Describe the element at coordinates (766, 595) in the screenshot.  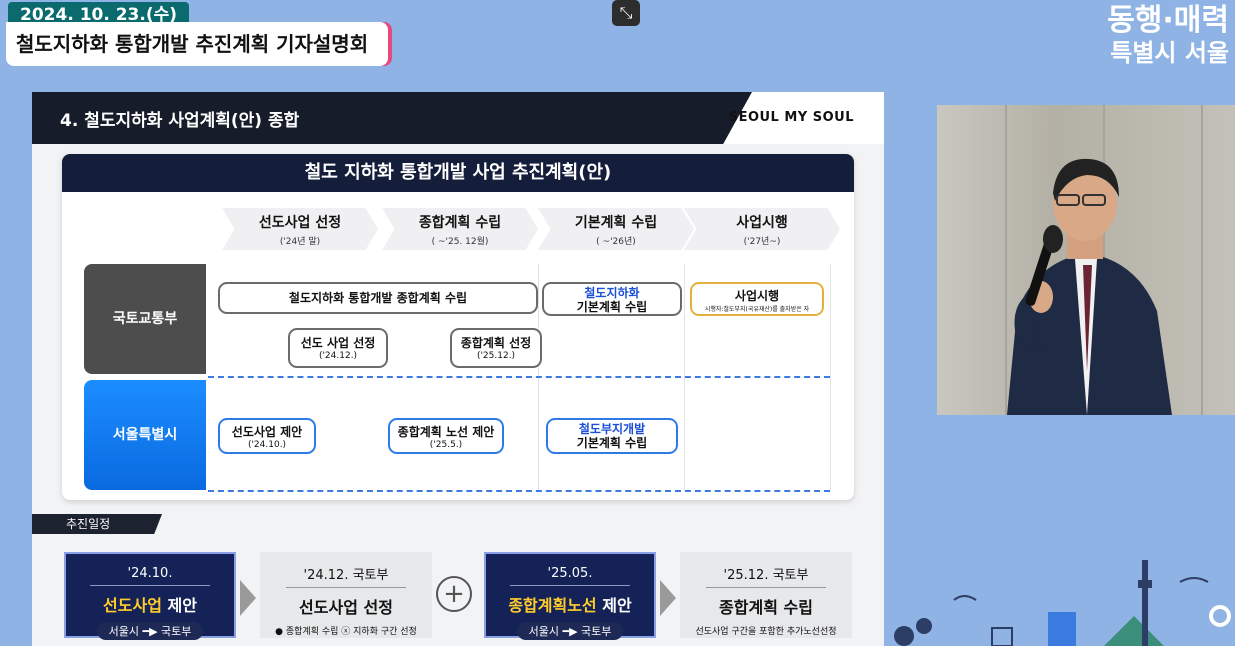
I see `schedule-card-4: '25.12. 국토부 종합계획 수립 선도사업 구간을 포함한 추가노선선정` at that location.